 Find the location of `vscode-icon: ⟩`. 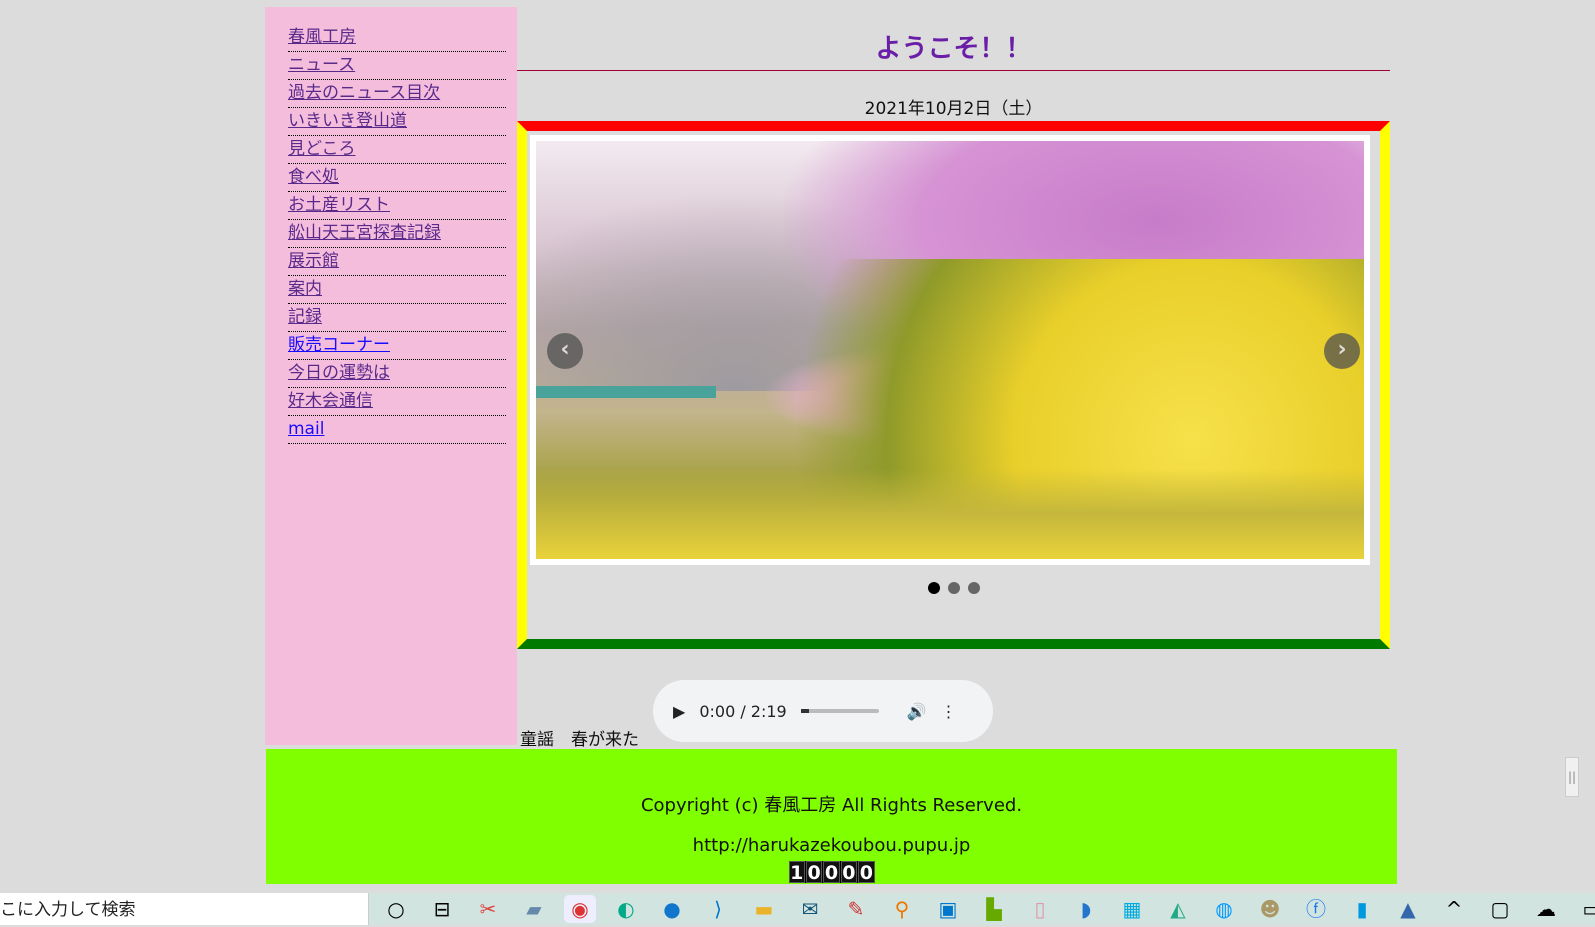

vscode-icon: ⟩ is located at coordinates (718, 909).